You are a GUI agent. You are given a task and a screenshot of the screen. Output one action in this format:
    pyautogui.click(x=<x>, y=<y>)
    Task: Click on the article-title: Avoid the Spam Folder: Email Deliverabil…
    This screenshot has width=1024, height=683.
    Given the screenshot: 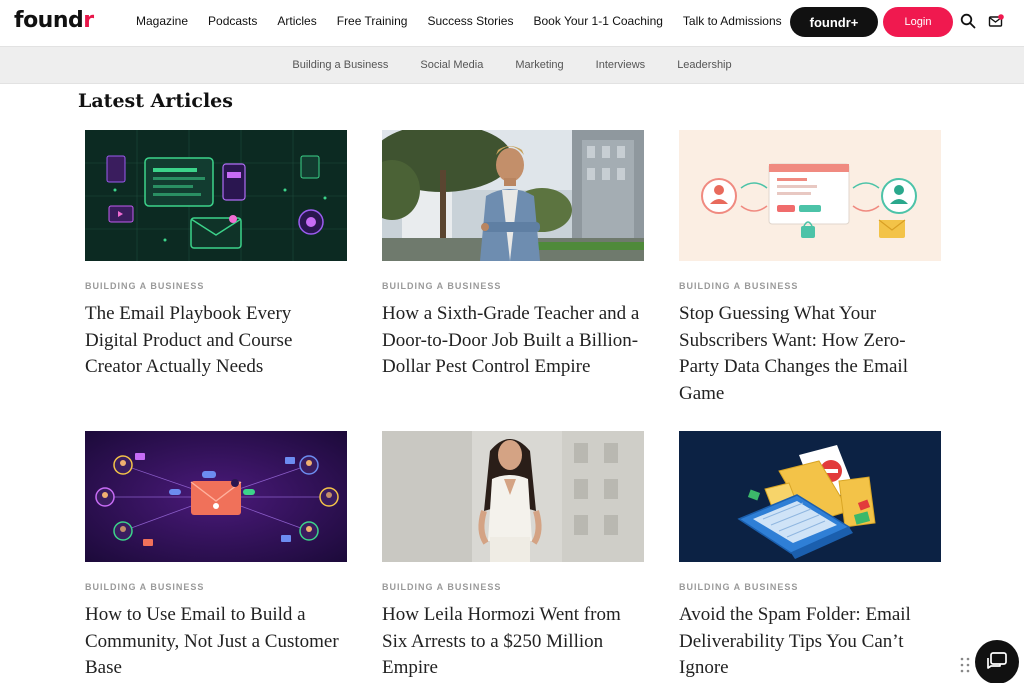 What is the action you would take?
    pyautogui.click(x=810, y=642)
    